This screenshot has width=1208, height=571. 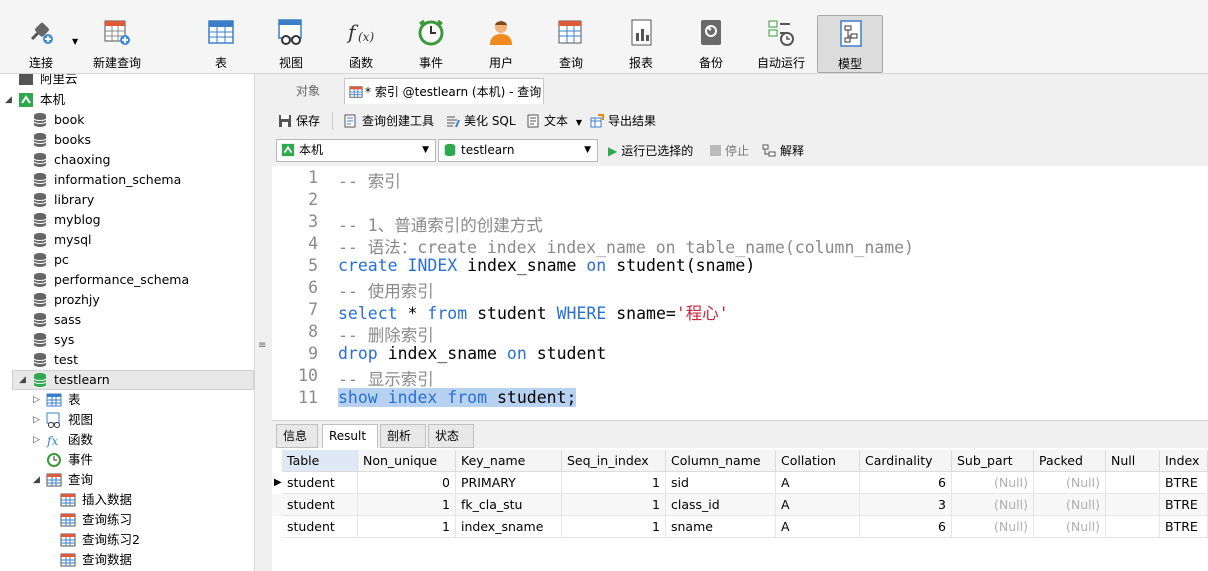 What do you see at coordinates (650, 151) in the screenshot?
I see `run-selected-button: ▶ 运行已选择的` at bounding box center [650, 151].